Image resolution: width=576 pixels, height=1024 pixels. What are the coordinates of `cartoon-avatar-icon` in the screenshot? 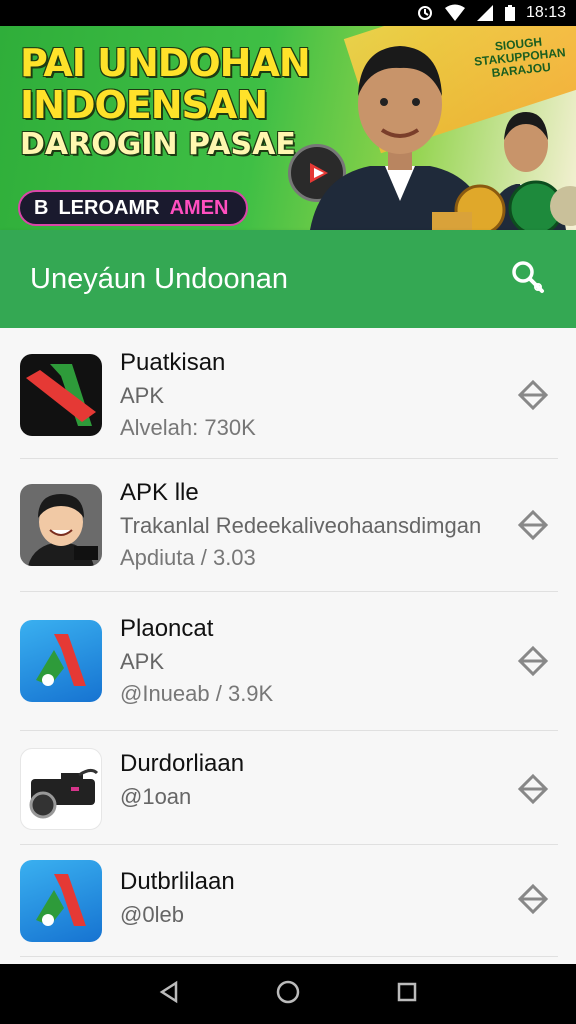 It's located at (61, 525).